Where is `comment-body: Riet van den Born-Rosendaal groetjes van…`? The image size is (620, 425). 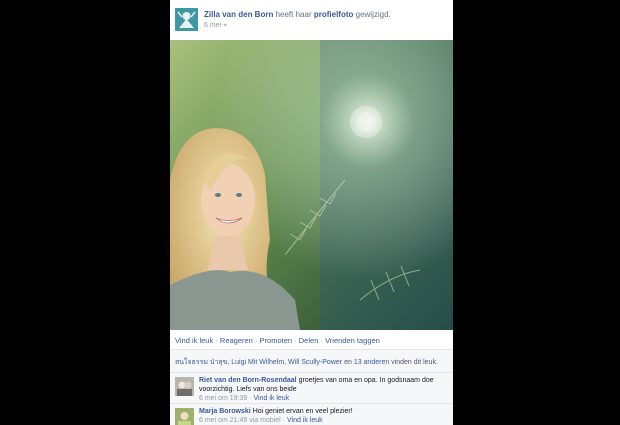
comment-body: Riet van den Born-Rosendaal groetjes van… is located at coordinates (324, 389).